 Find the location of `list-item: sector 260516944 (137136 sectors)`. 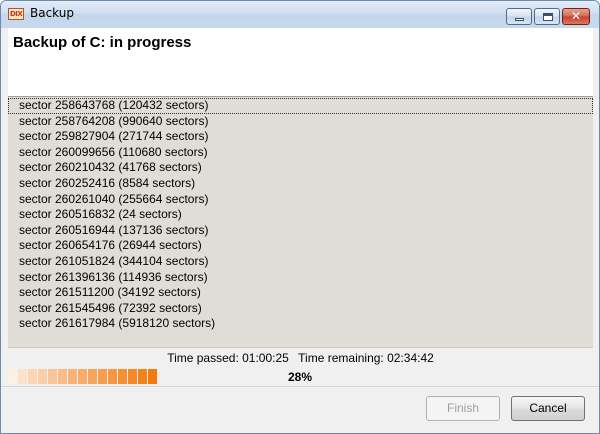

list-item: sector 260516944 (137136 sectors) is located at coordinates (300, 231).